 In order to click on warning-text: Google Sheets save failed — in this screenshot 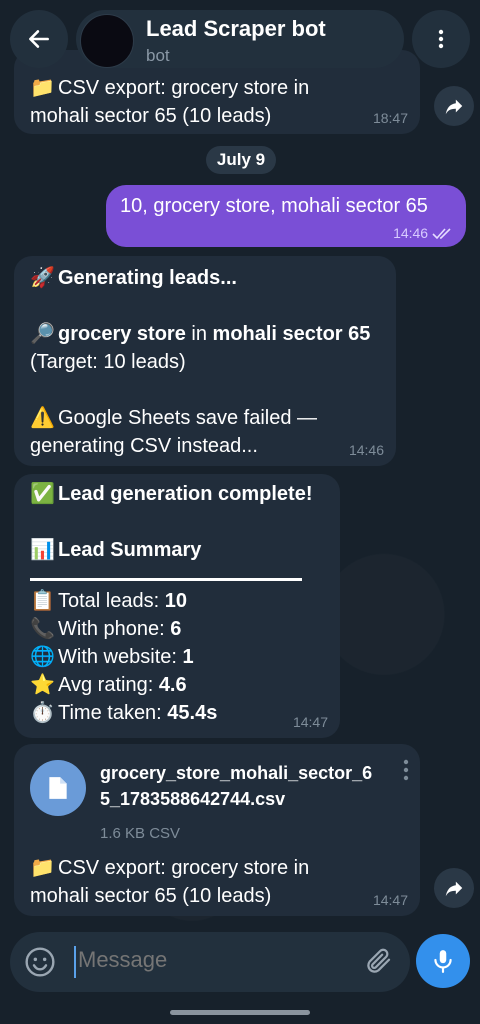, I will do `click(188, 418)`.